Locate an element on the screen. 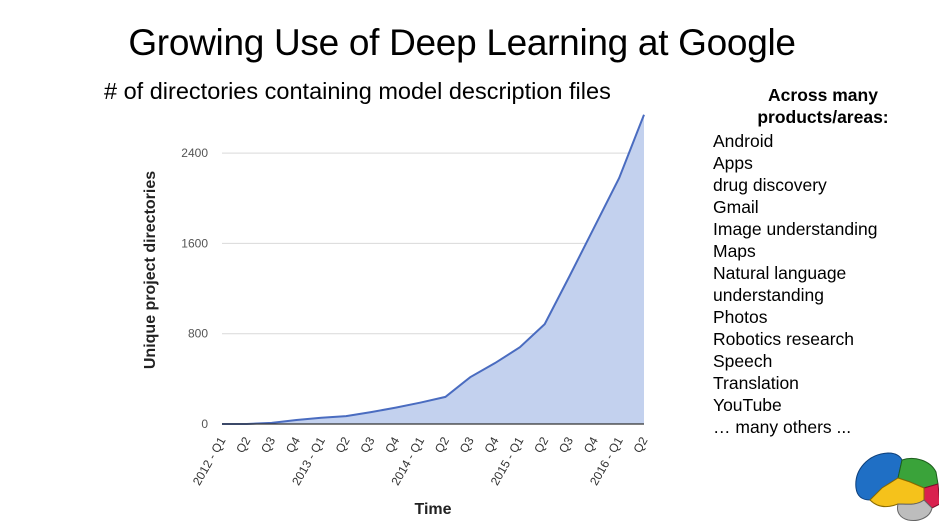  product-item: Android is located at coordinates (743, 141).